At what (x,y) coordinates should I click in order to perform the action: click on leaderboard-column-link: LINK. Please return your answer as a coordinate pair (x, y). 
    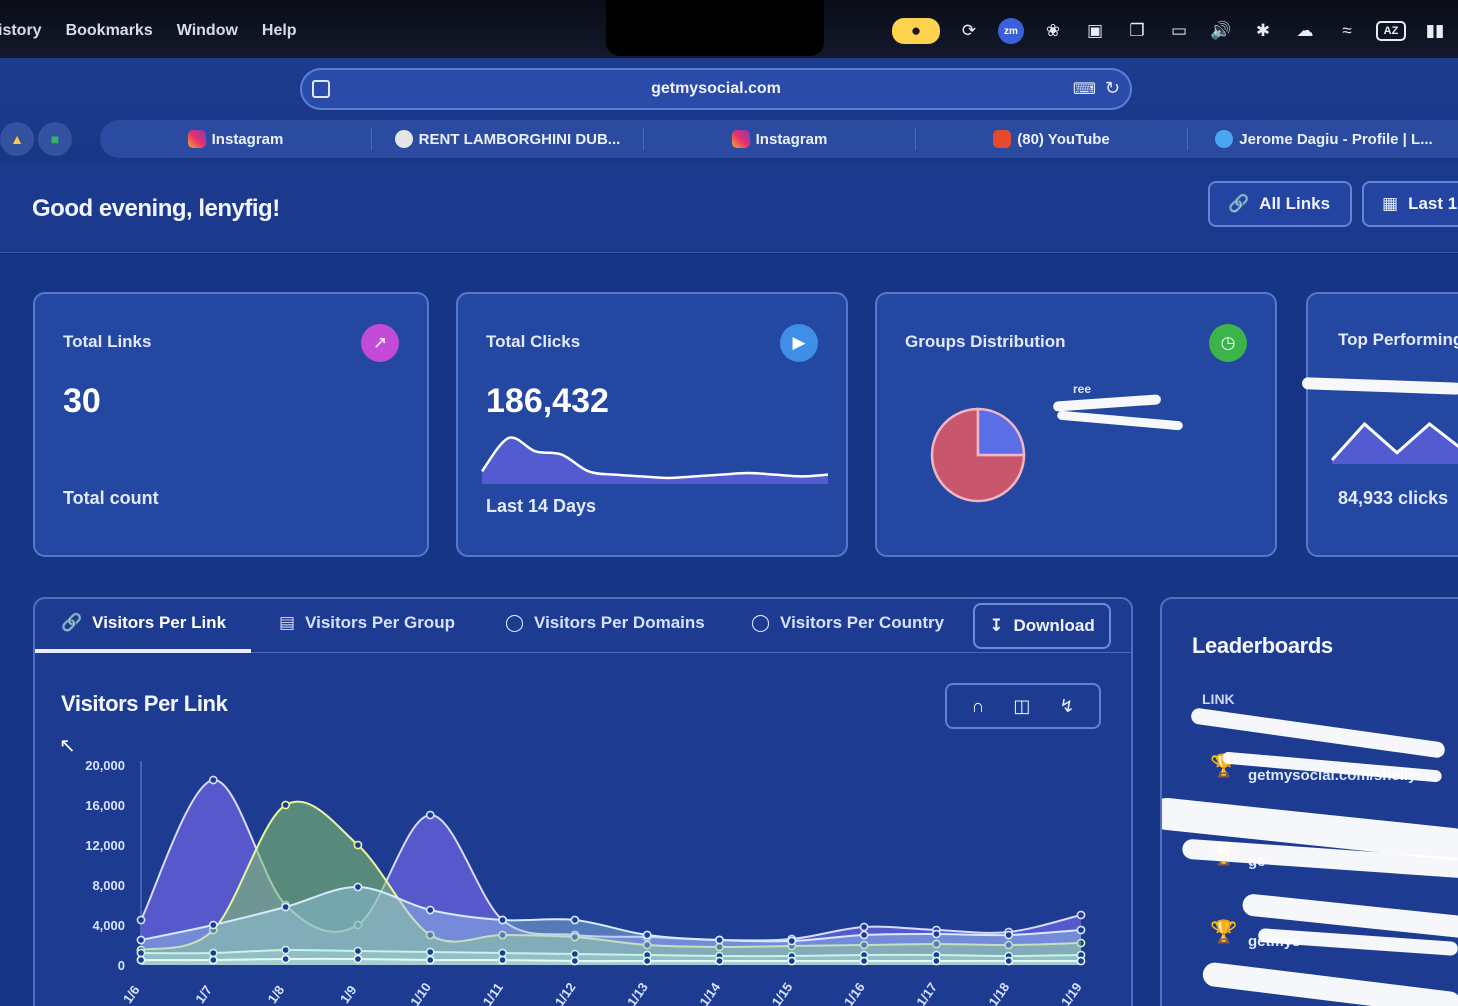
    Looking at the image, I should click on (1218, 699).